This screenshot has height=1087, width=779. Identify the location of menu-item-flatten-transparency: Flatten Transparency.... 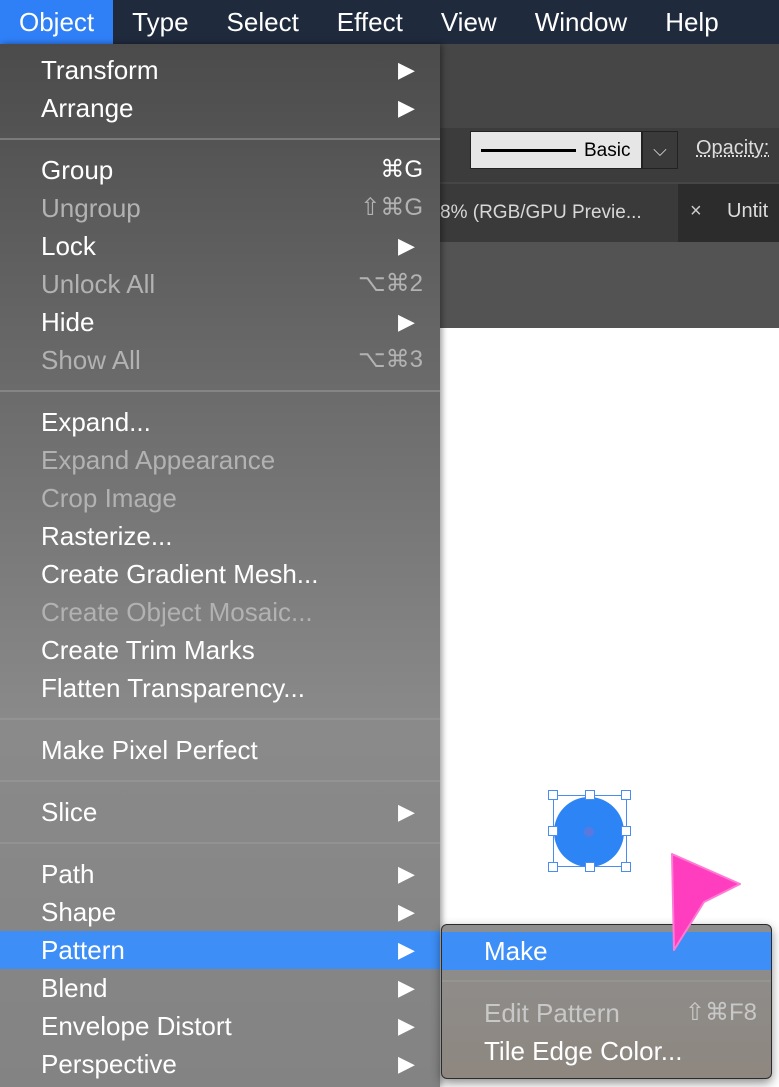
(220, 688).